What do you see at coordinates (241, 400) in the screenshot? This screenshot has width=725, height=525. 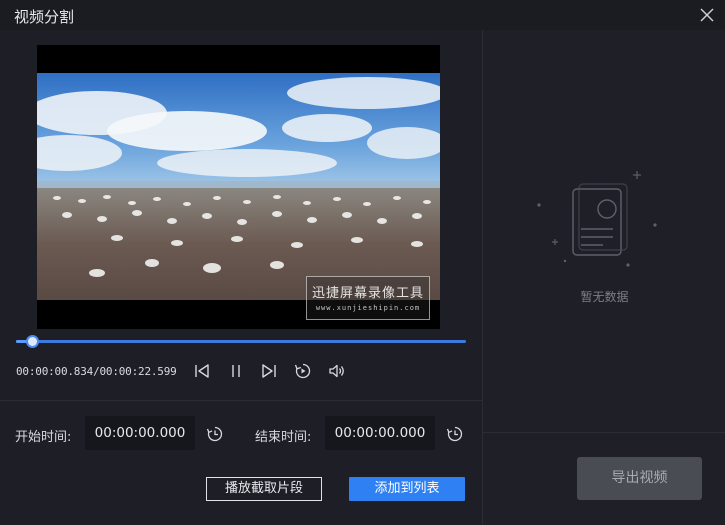 I see `section-divider` at bounding box center [241, 400].